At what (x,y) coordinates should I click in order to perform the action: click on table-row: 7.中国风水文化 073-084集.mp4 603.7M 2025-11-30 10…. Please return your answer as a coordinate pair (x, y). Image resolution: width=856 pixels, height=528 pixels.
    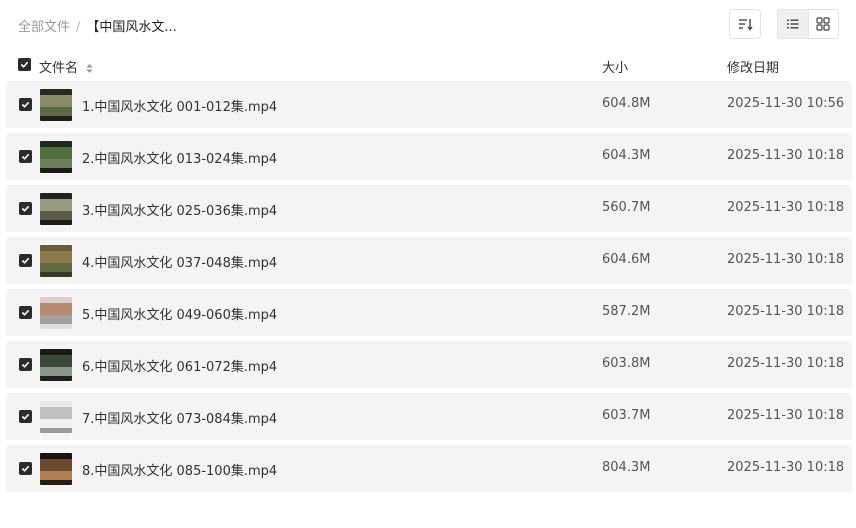
    Looking at the image, I should click on (429, 416).